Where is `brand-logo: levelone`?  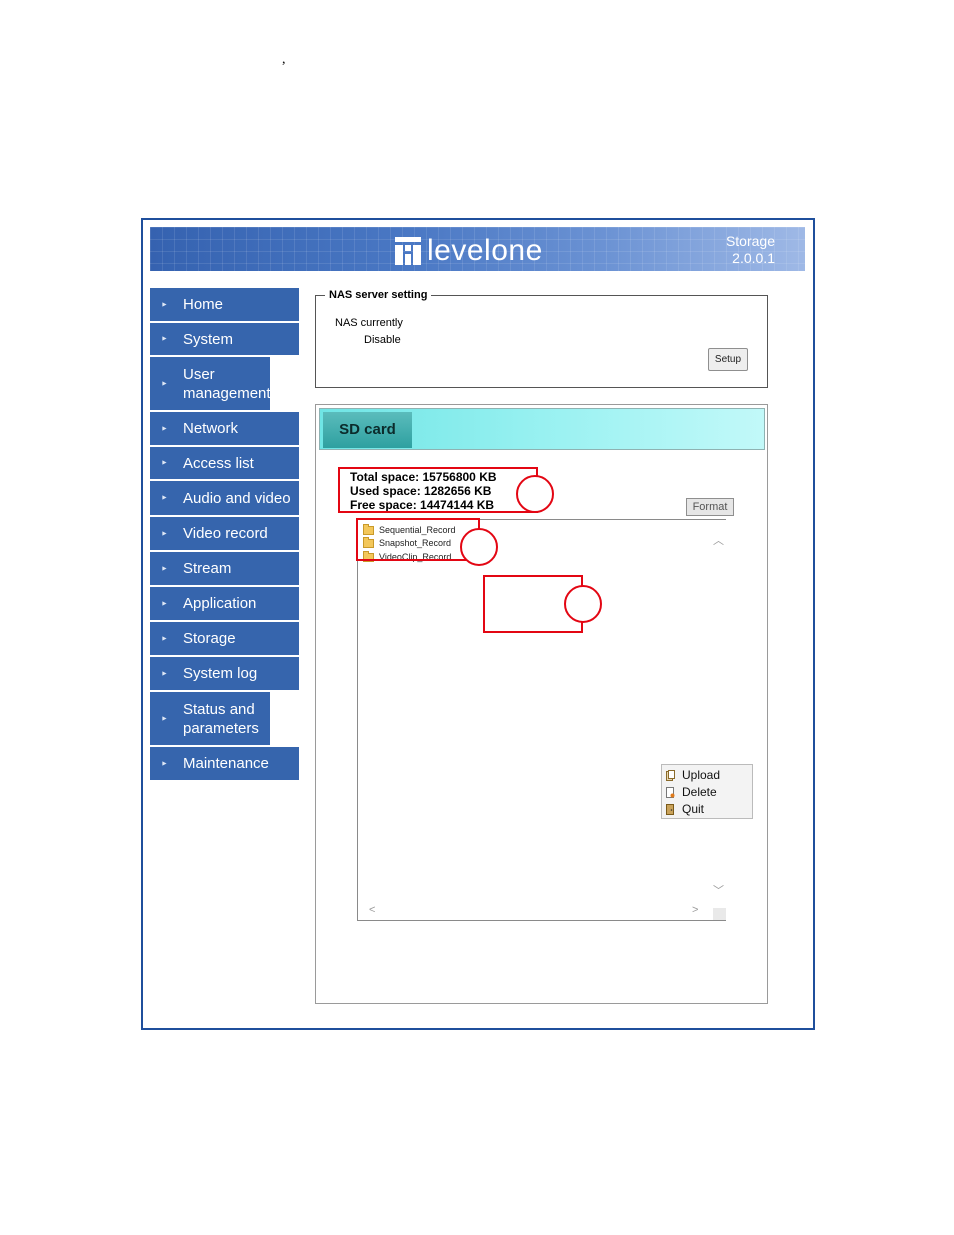
brand-logo: levelone is located at coordinates (469, 251).